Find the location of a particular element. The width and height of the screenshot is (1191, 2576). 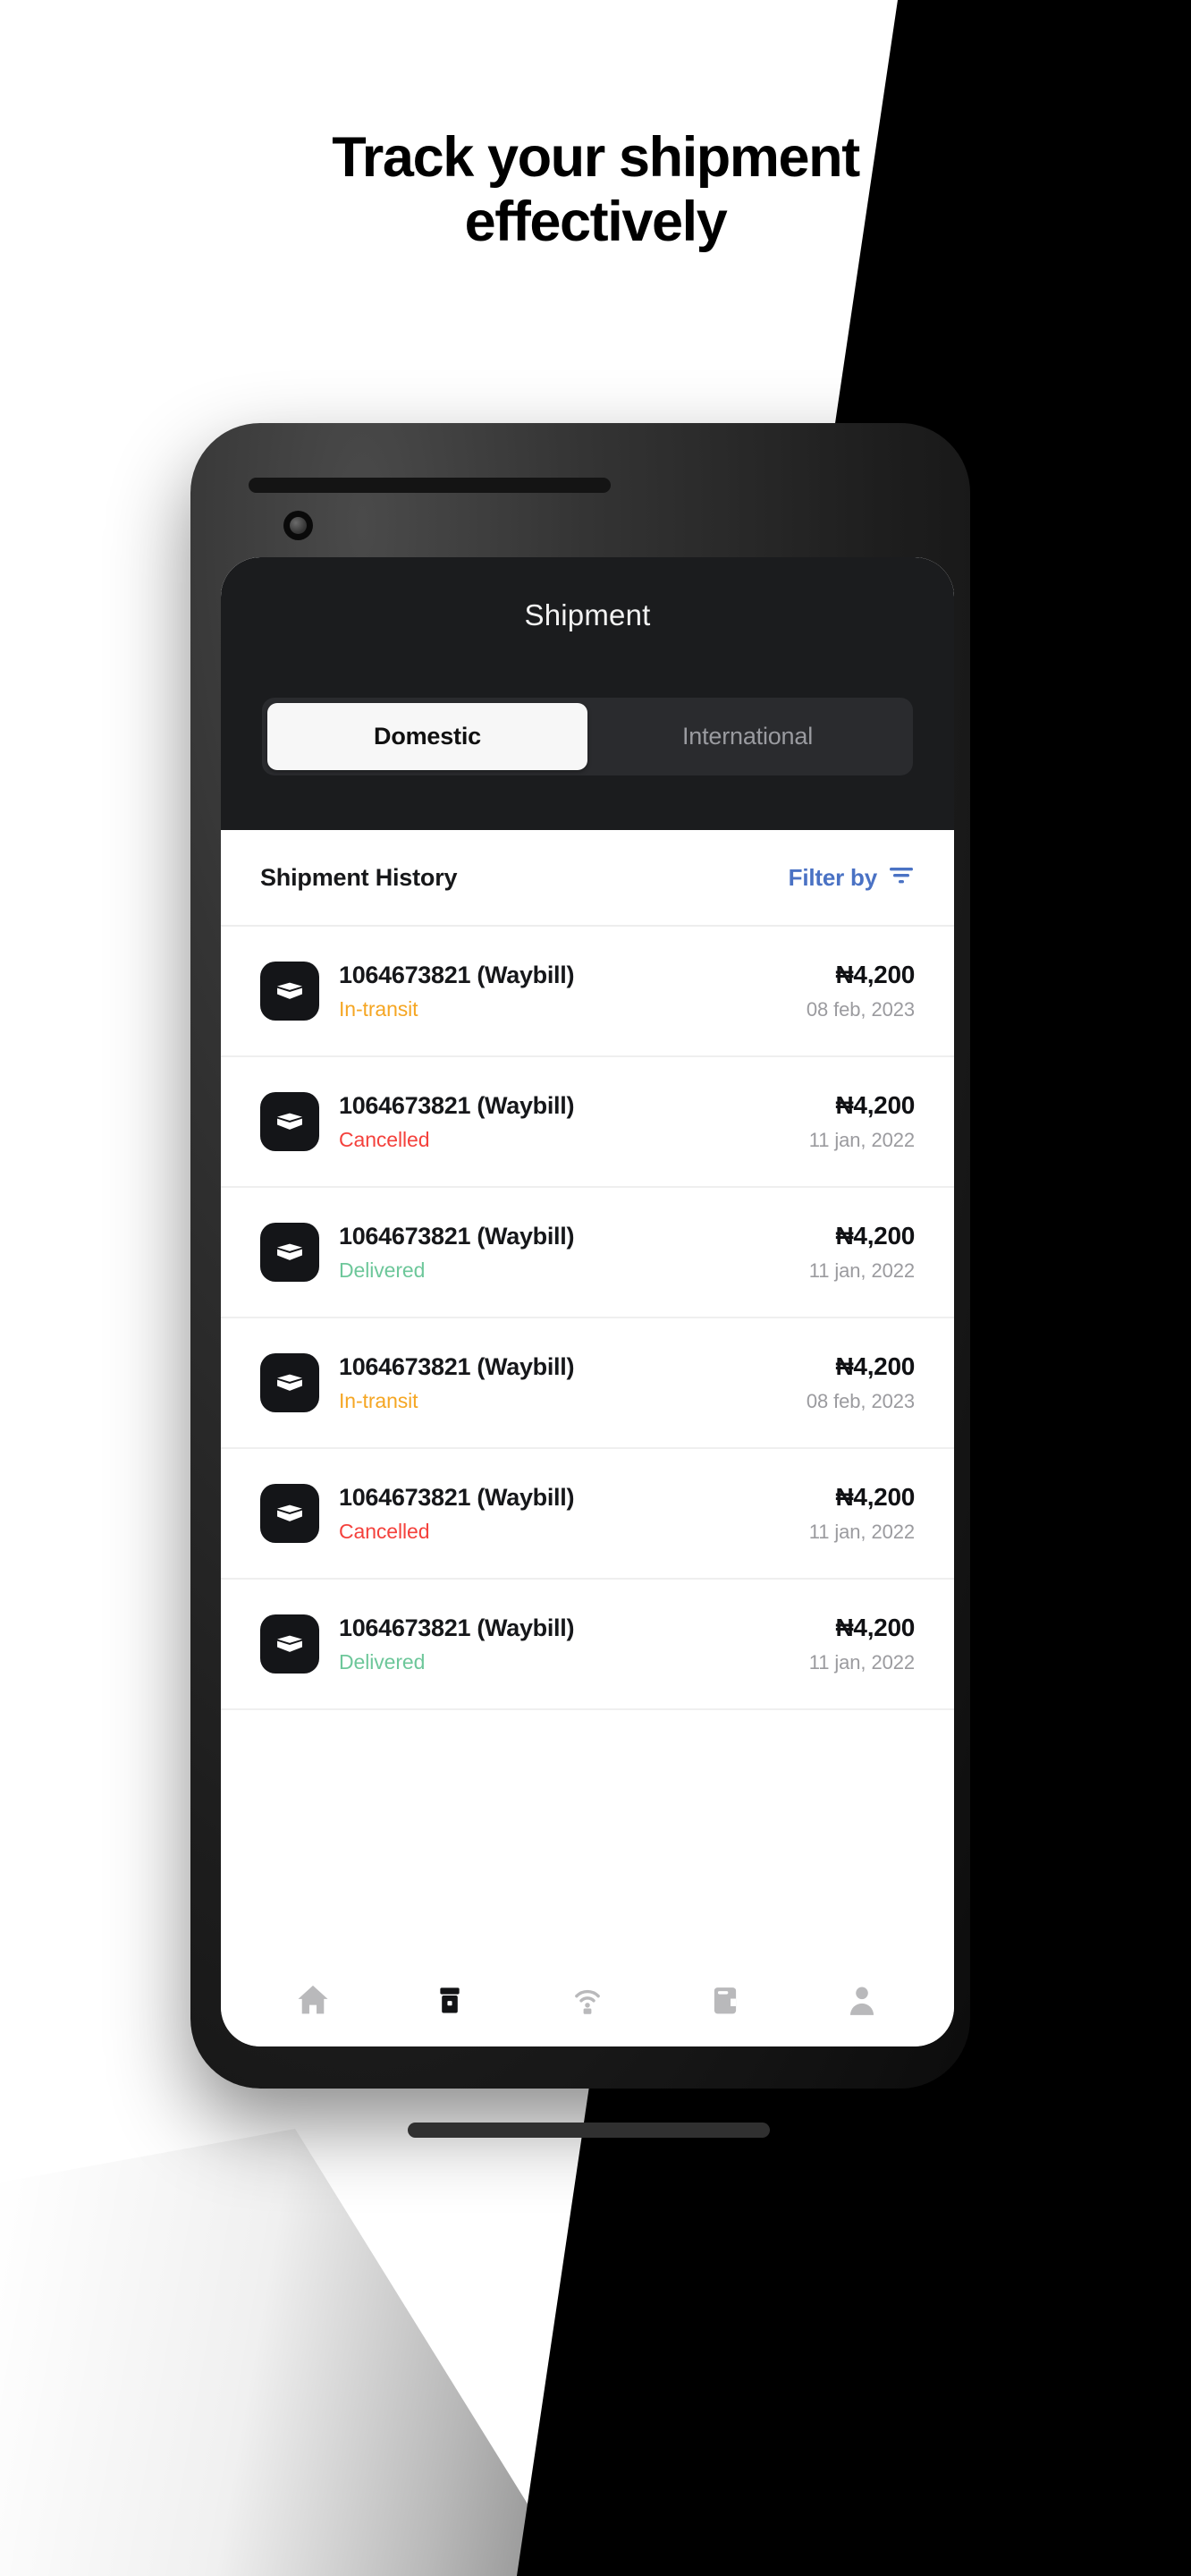

device-drop-shadow is located at coordinates (286, 2352).